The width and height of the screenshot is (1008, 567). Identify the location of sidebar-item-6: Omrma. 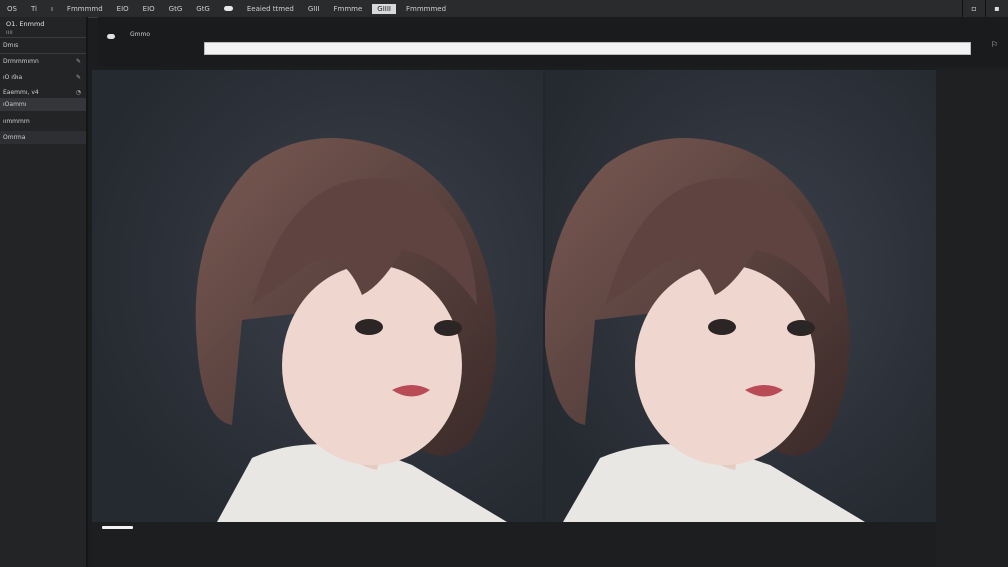
(43, 137).